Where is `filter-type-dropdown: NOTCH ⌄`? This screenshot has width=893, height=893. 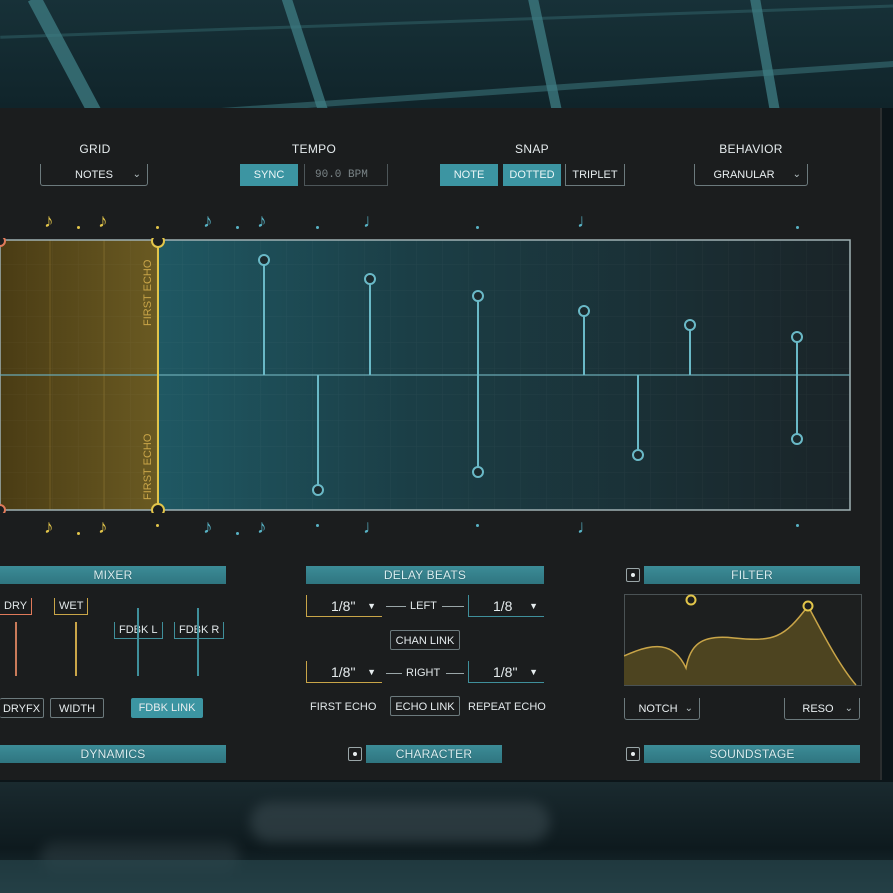
filter-type-dropdown: NOTCH ⌄ is located at coordinates (662, 709).